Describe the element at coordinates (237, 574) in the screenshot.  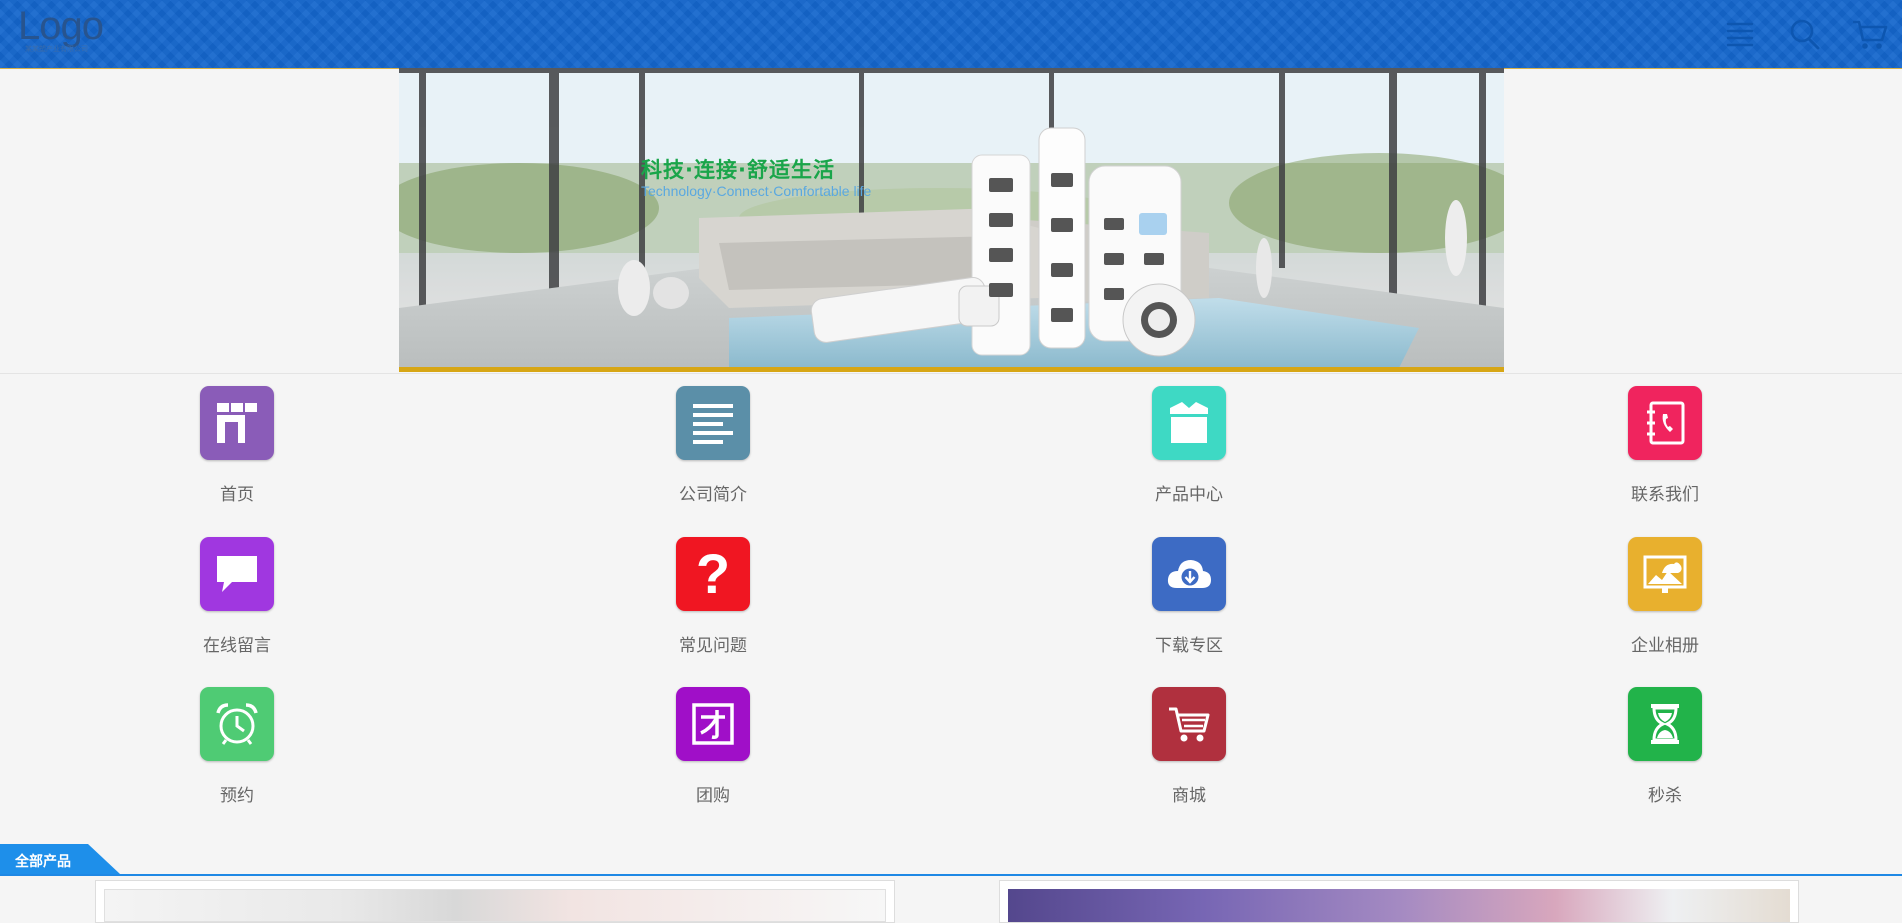
I see `message-bubble-icon` at that location.